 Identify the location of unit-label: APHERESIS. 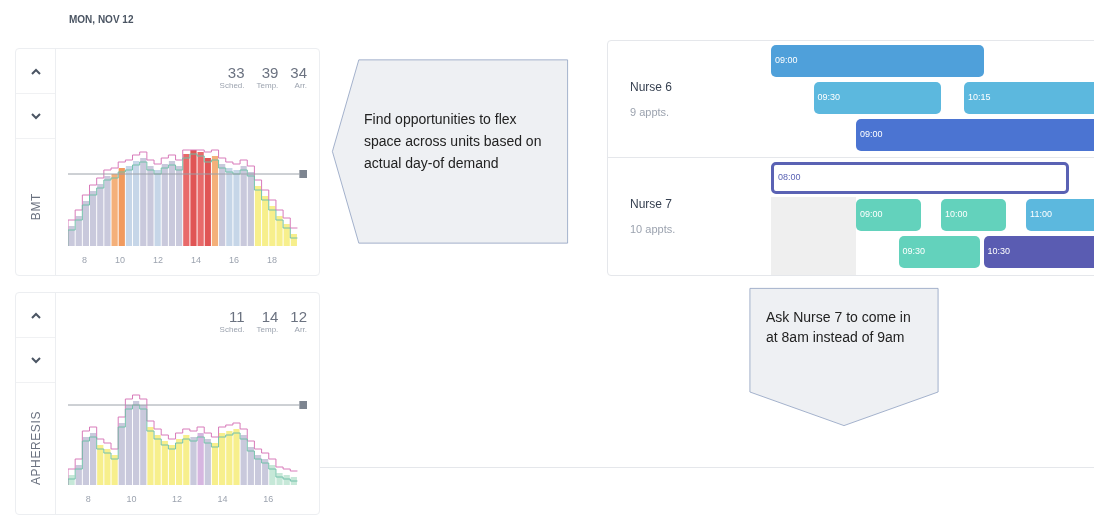
(35, 448).